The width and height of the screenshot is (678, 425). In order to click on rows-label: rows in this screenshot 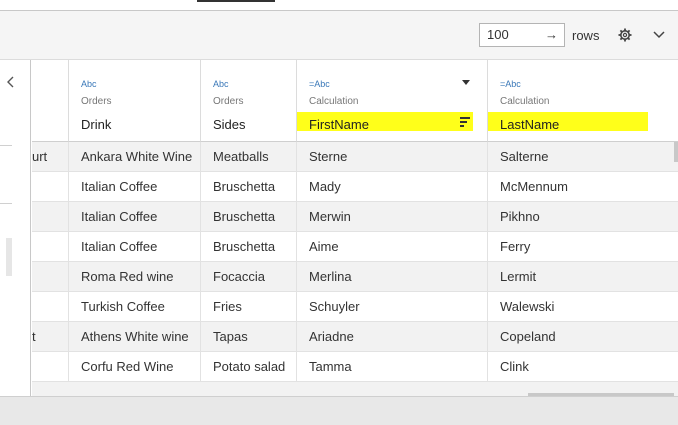, I will do `click(586, 35)`.